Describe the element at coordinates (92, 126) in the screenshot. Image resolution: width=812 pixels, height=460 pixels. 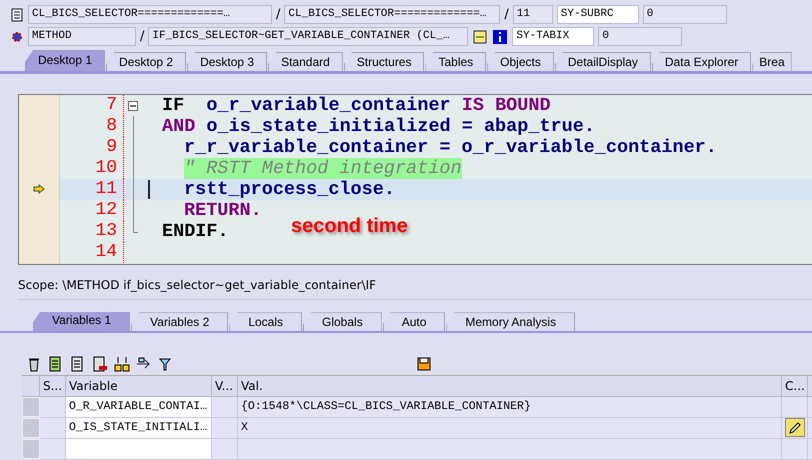
I see `line-number: 8` at that location.